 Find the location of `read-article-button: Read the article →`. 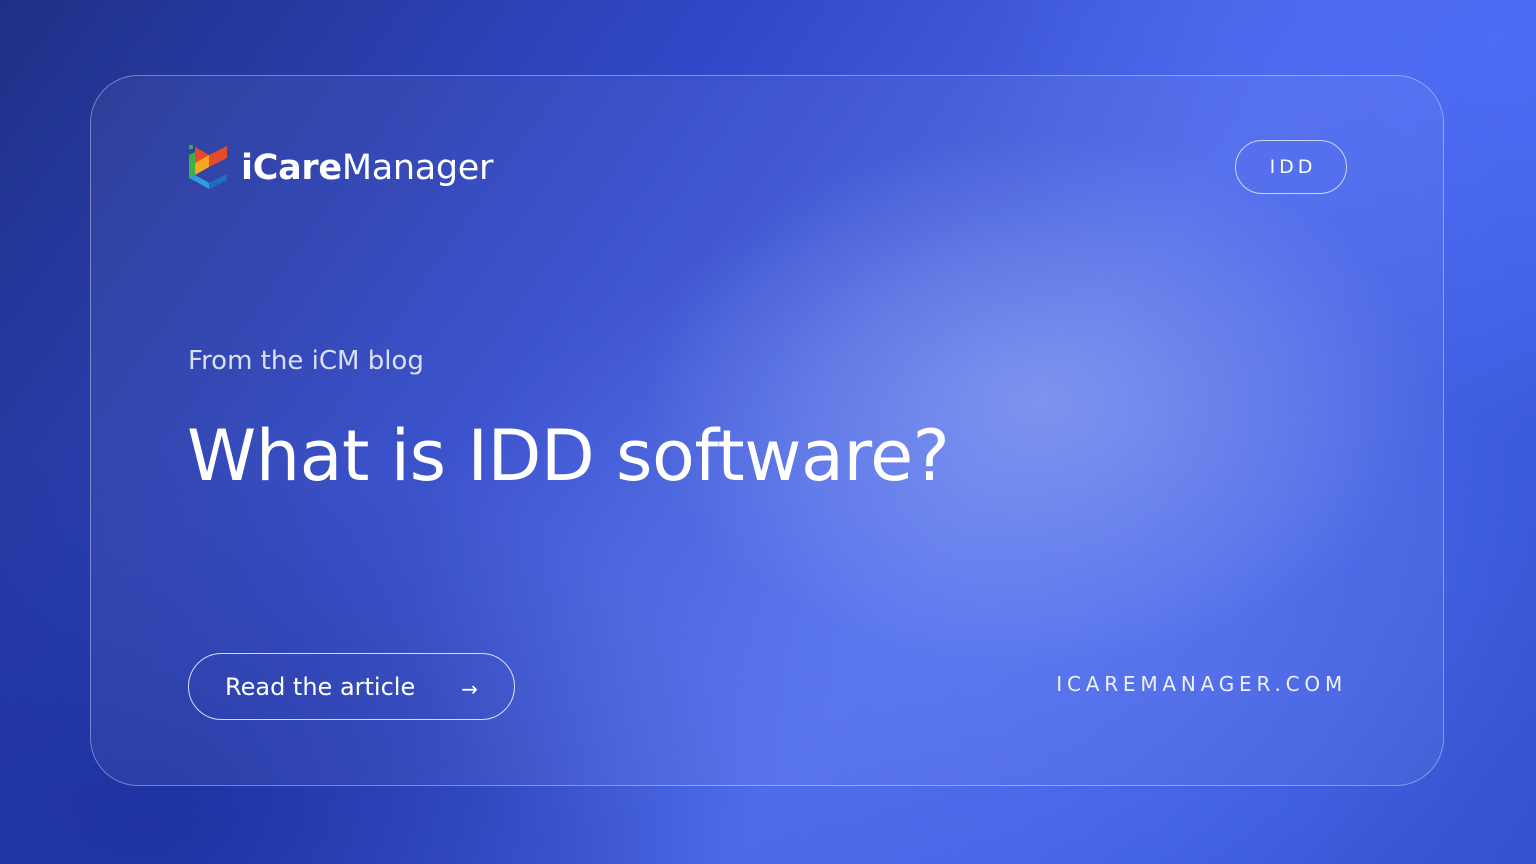

read-article-button: Read the article → is located at coordinates (351, 686).